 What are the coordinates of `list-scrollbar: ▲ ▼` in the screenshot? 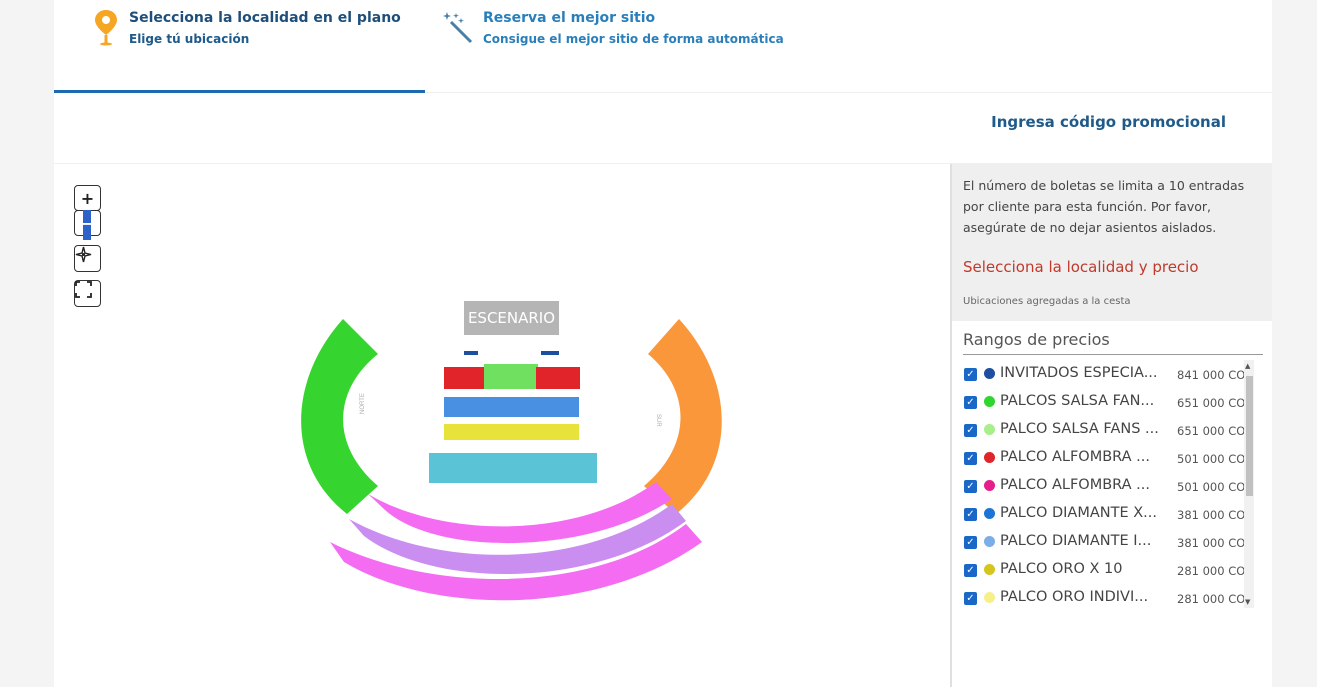 It's located at (1249, 484).